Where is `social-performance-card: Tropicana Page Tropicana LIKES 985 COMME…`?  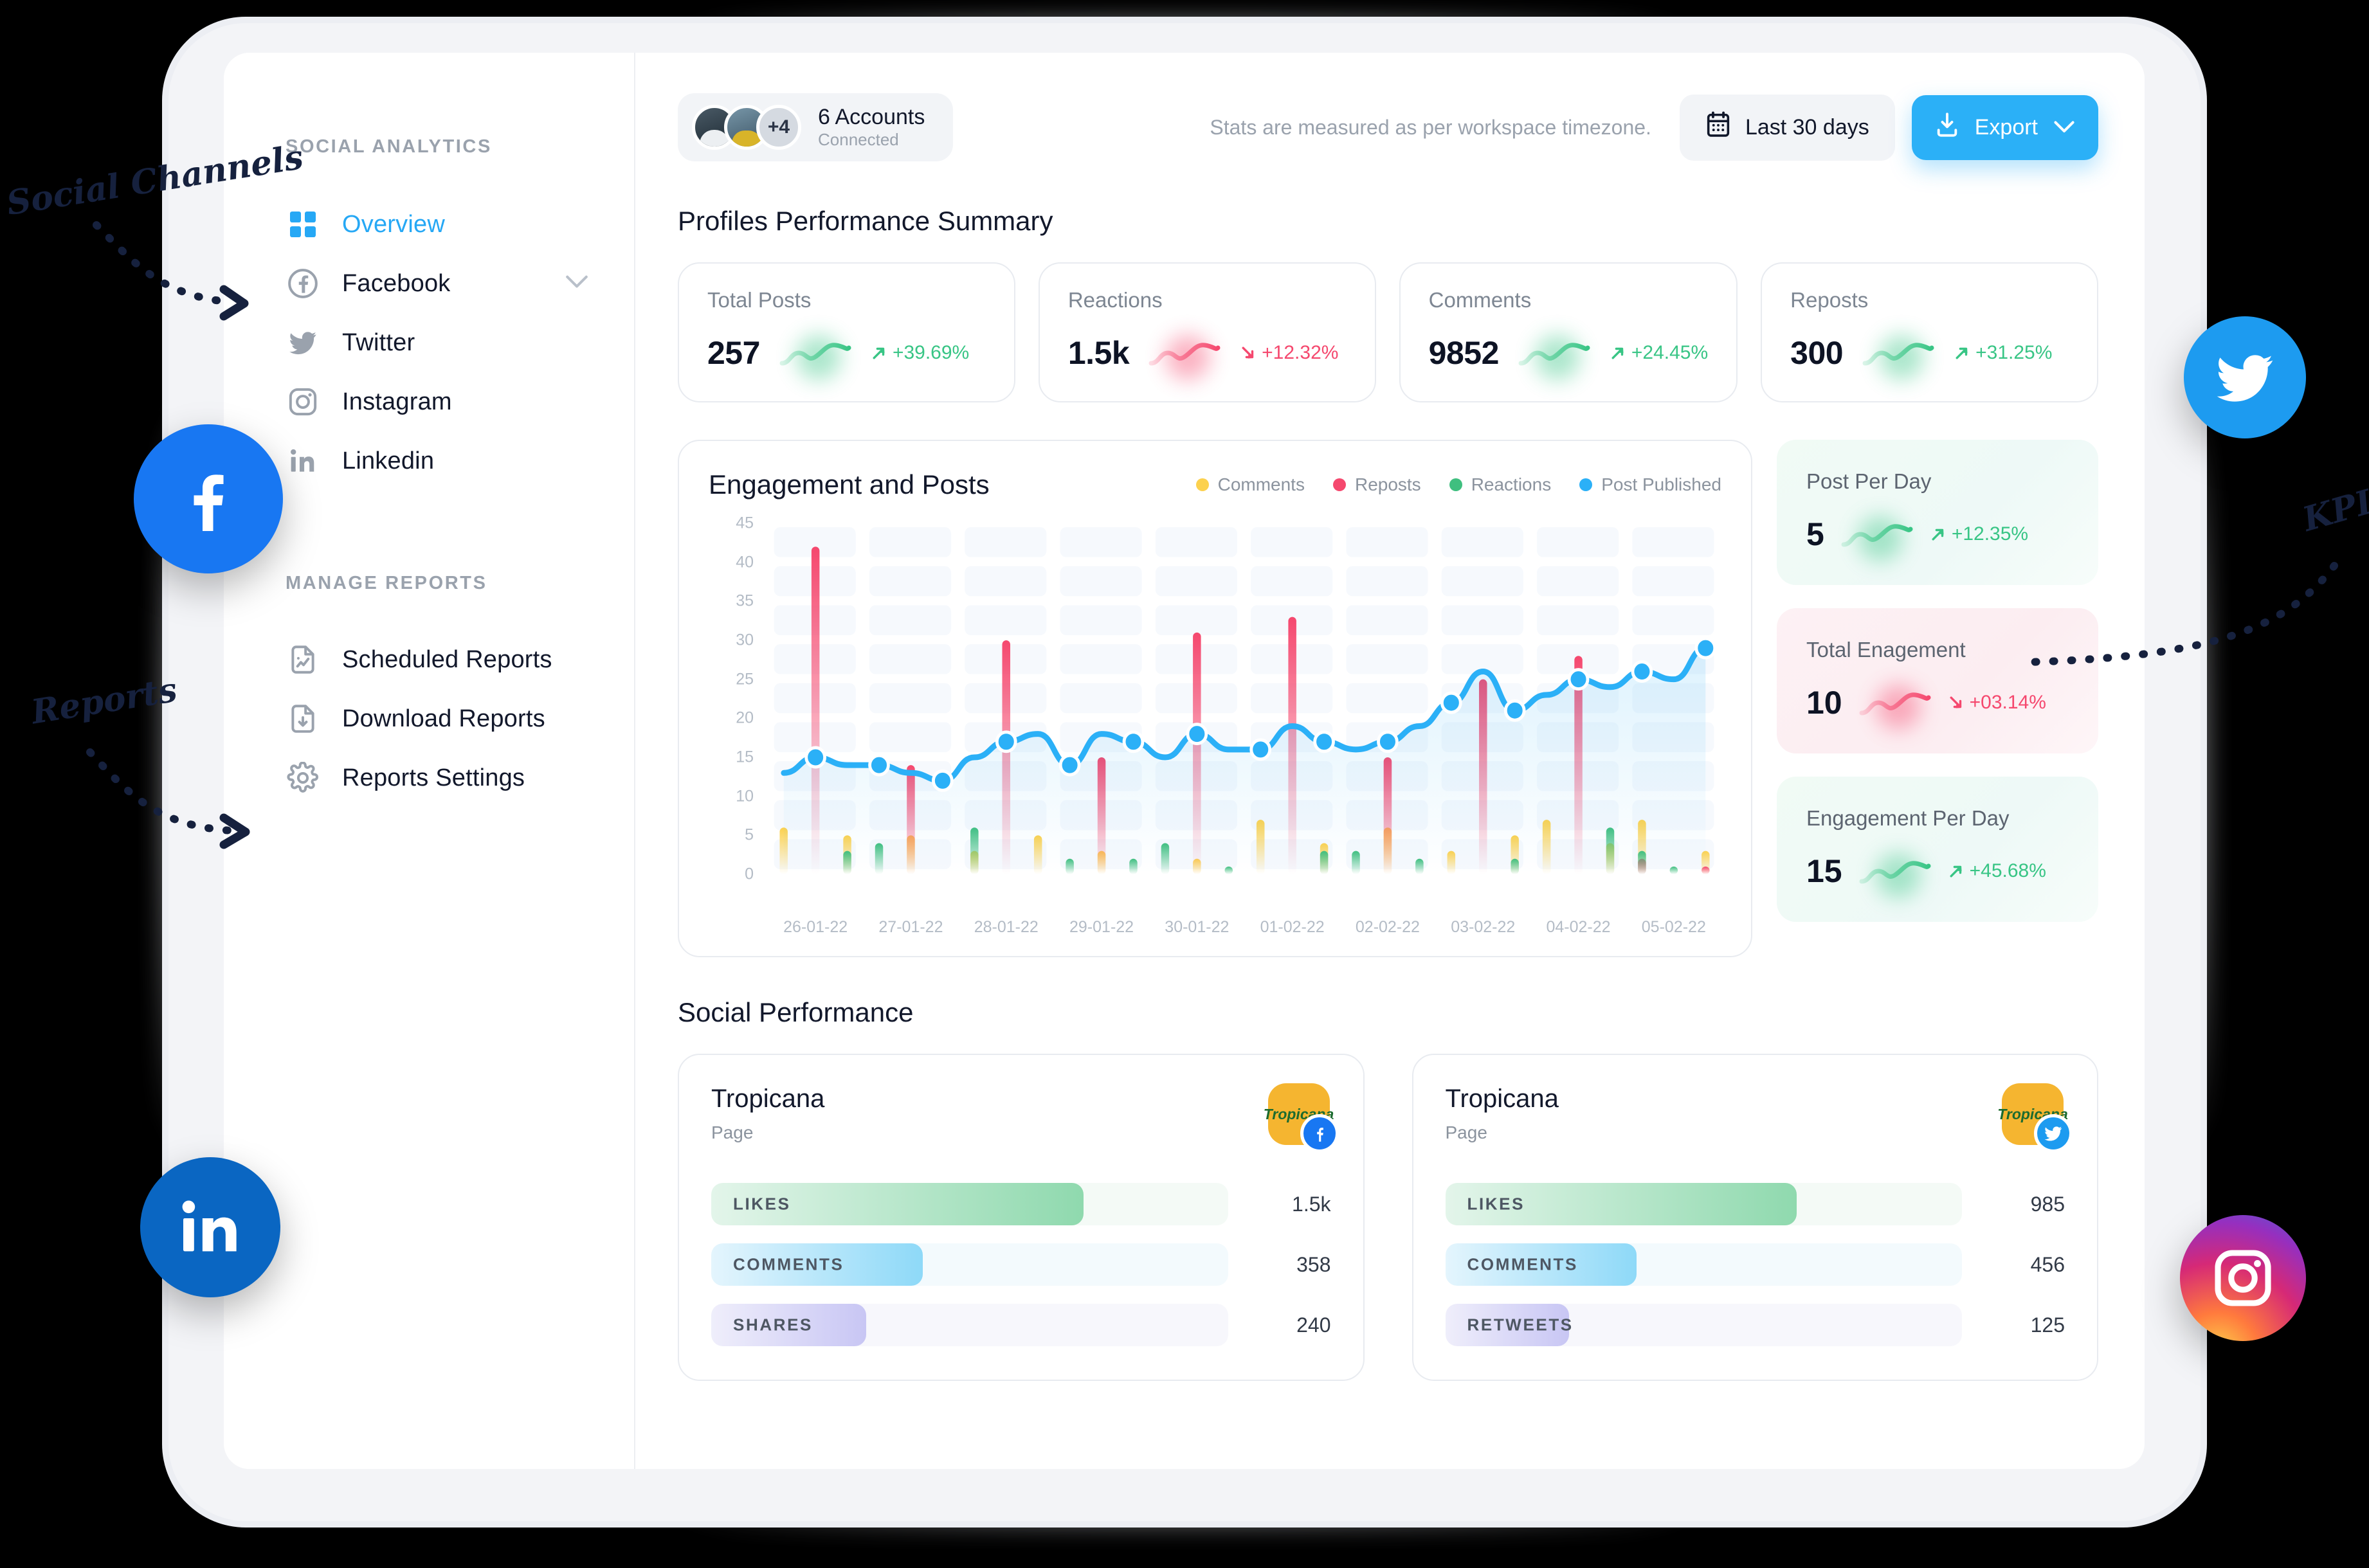 social-performance-card: Tropicana Page Tropicana LIKES 985 COMME… is located at coordinates (1754, 1217).